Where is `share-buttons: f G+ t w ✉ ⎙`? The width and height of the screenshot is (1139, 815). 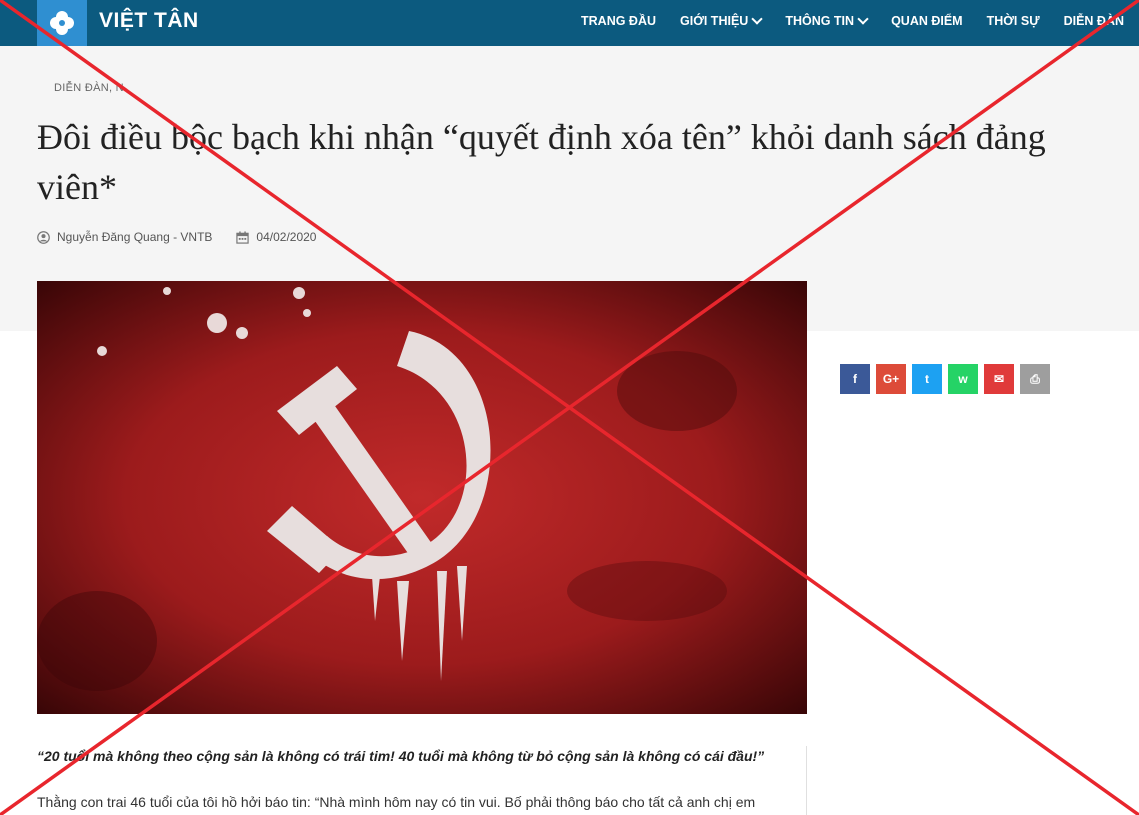 share-buttons: f G+ t w ✉ ⎙ is located at coordinates (945, 379).